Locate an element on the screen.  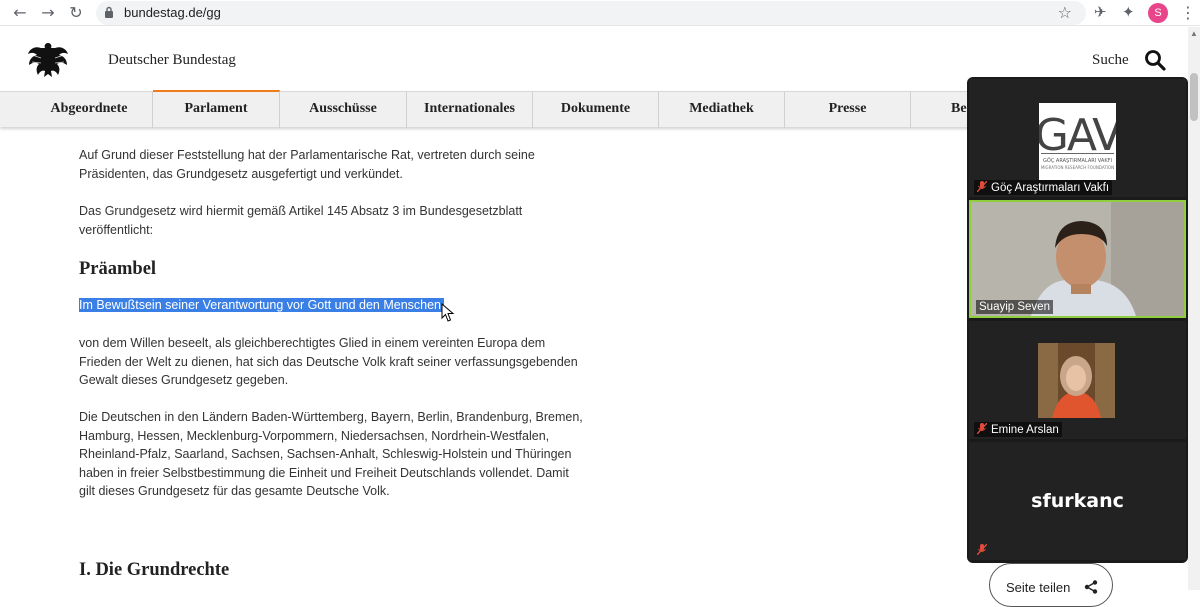
profile-avatar: S is located at coordinates (1158, 13).